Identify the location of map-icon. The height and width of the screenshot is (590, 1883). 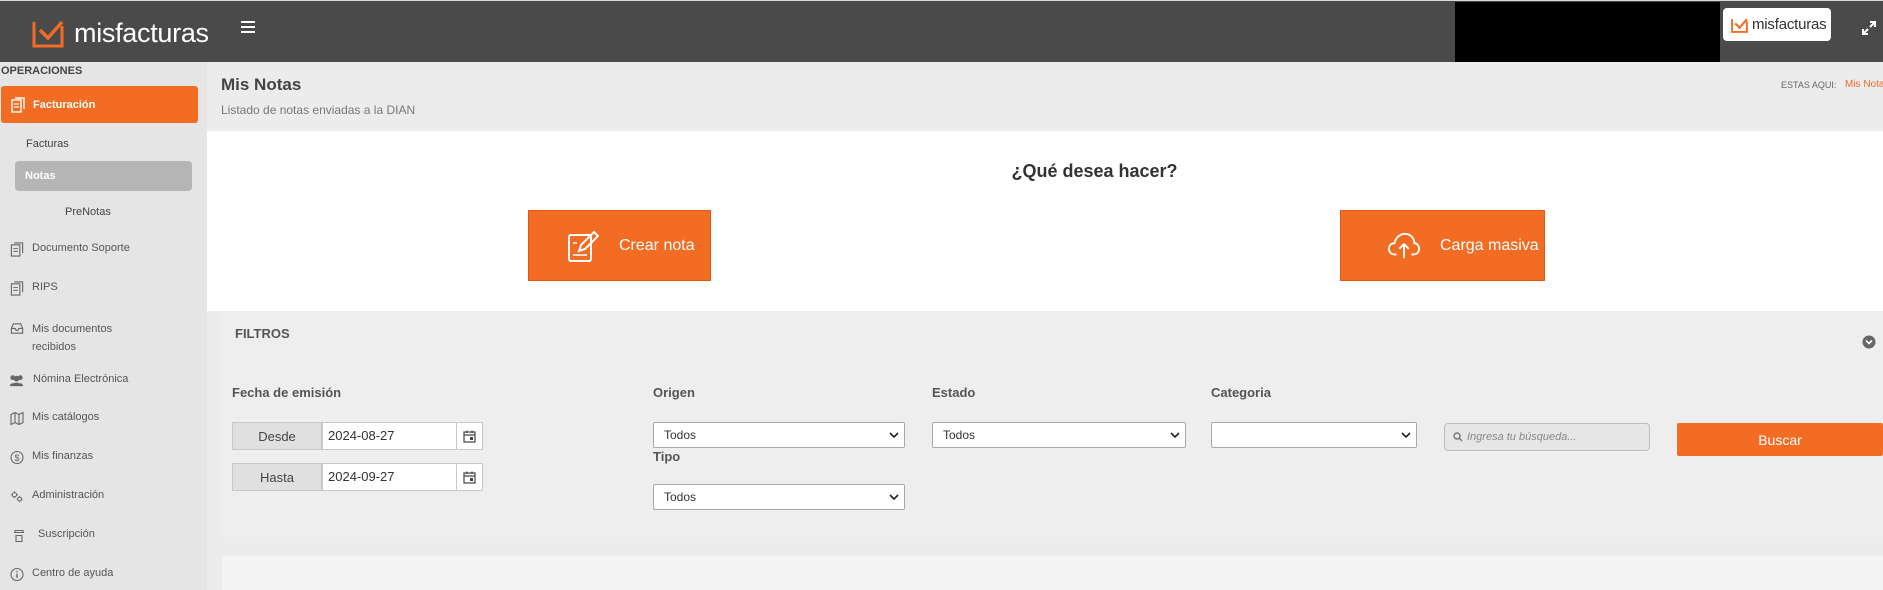
(17, 418).